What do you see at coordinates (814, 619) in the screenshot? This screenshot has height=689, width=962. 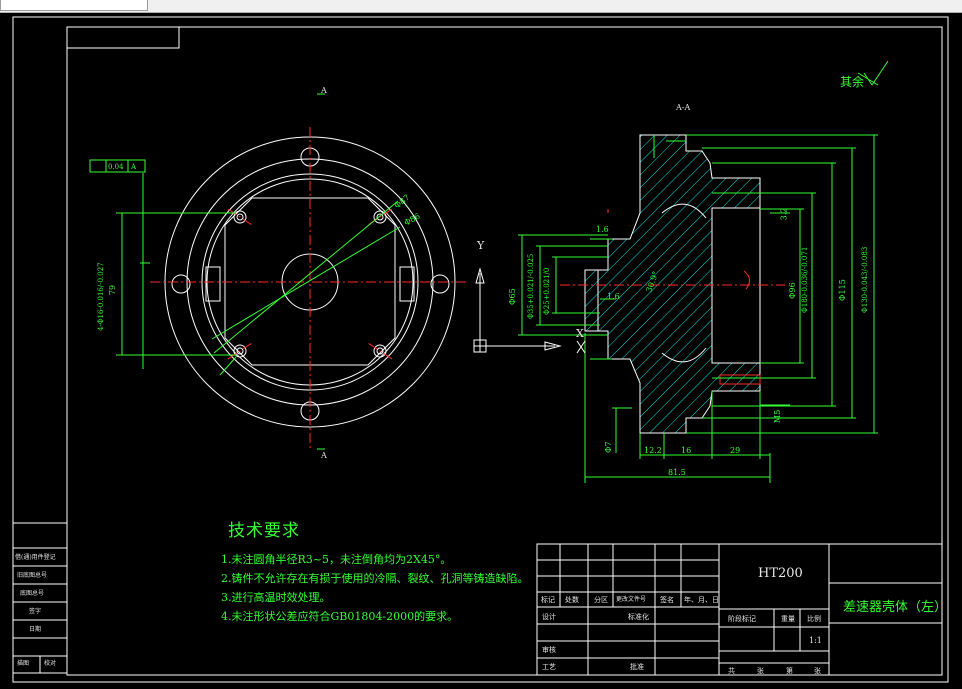 I see `scale-label-cell: 比例` at bounding box center [814, 619].